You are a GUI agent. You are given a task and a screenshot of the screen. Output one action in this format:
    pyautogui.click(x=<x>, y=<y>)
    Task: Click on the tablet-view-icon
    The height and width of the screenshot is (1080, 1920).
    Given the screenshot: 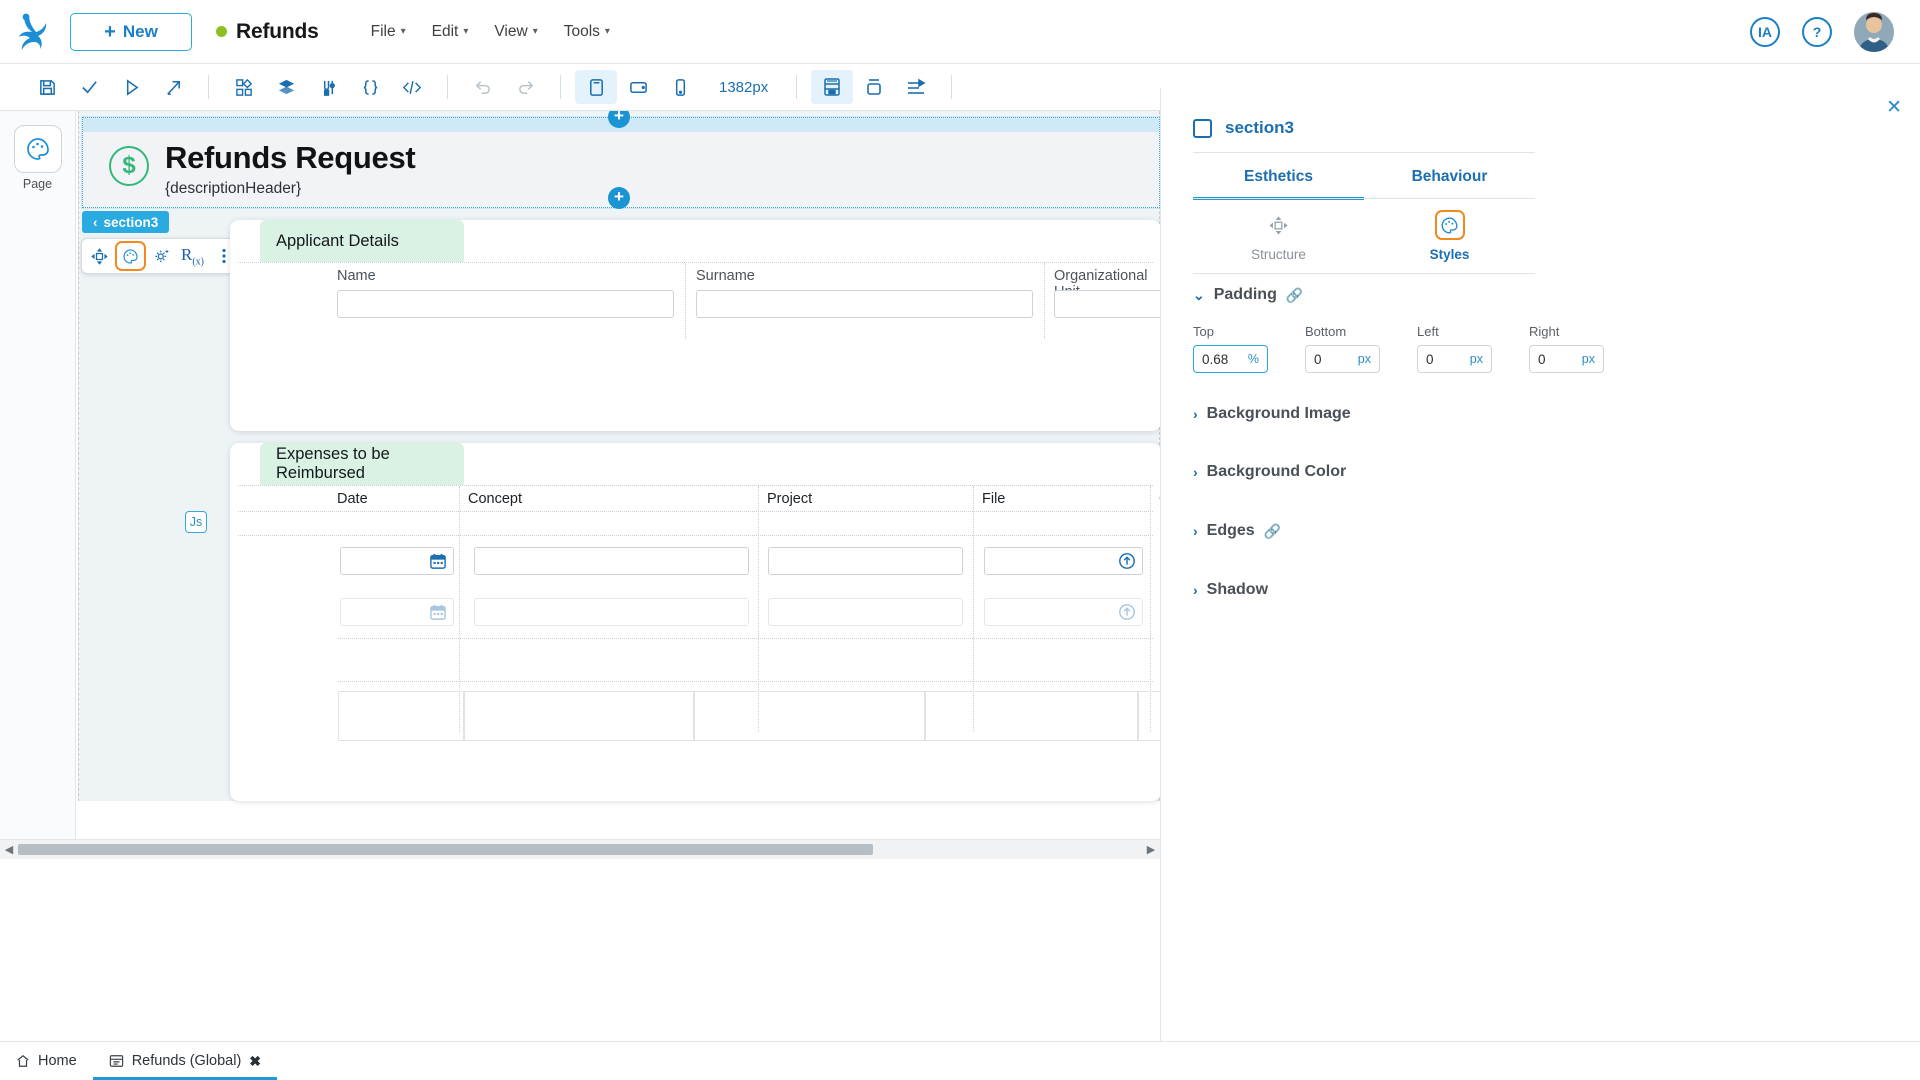 What is the action you would take?
    pyautogui.click(x=638, y=87)
    